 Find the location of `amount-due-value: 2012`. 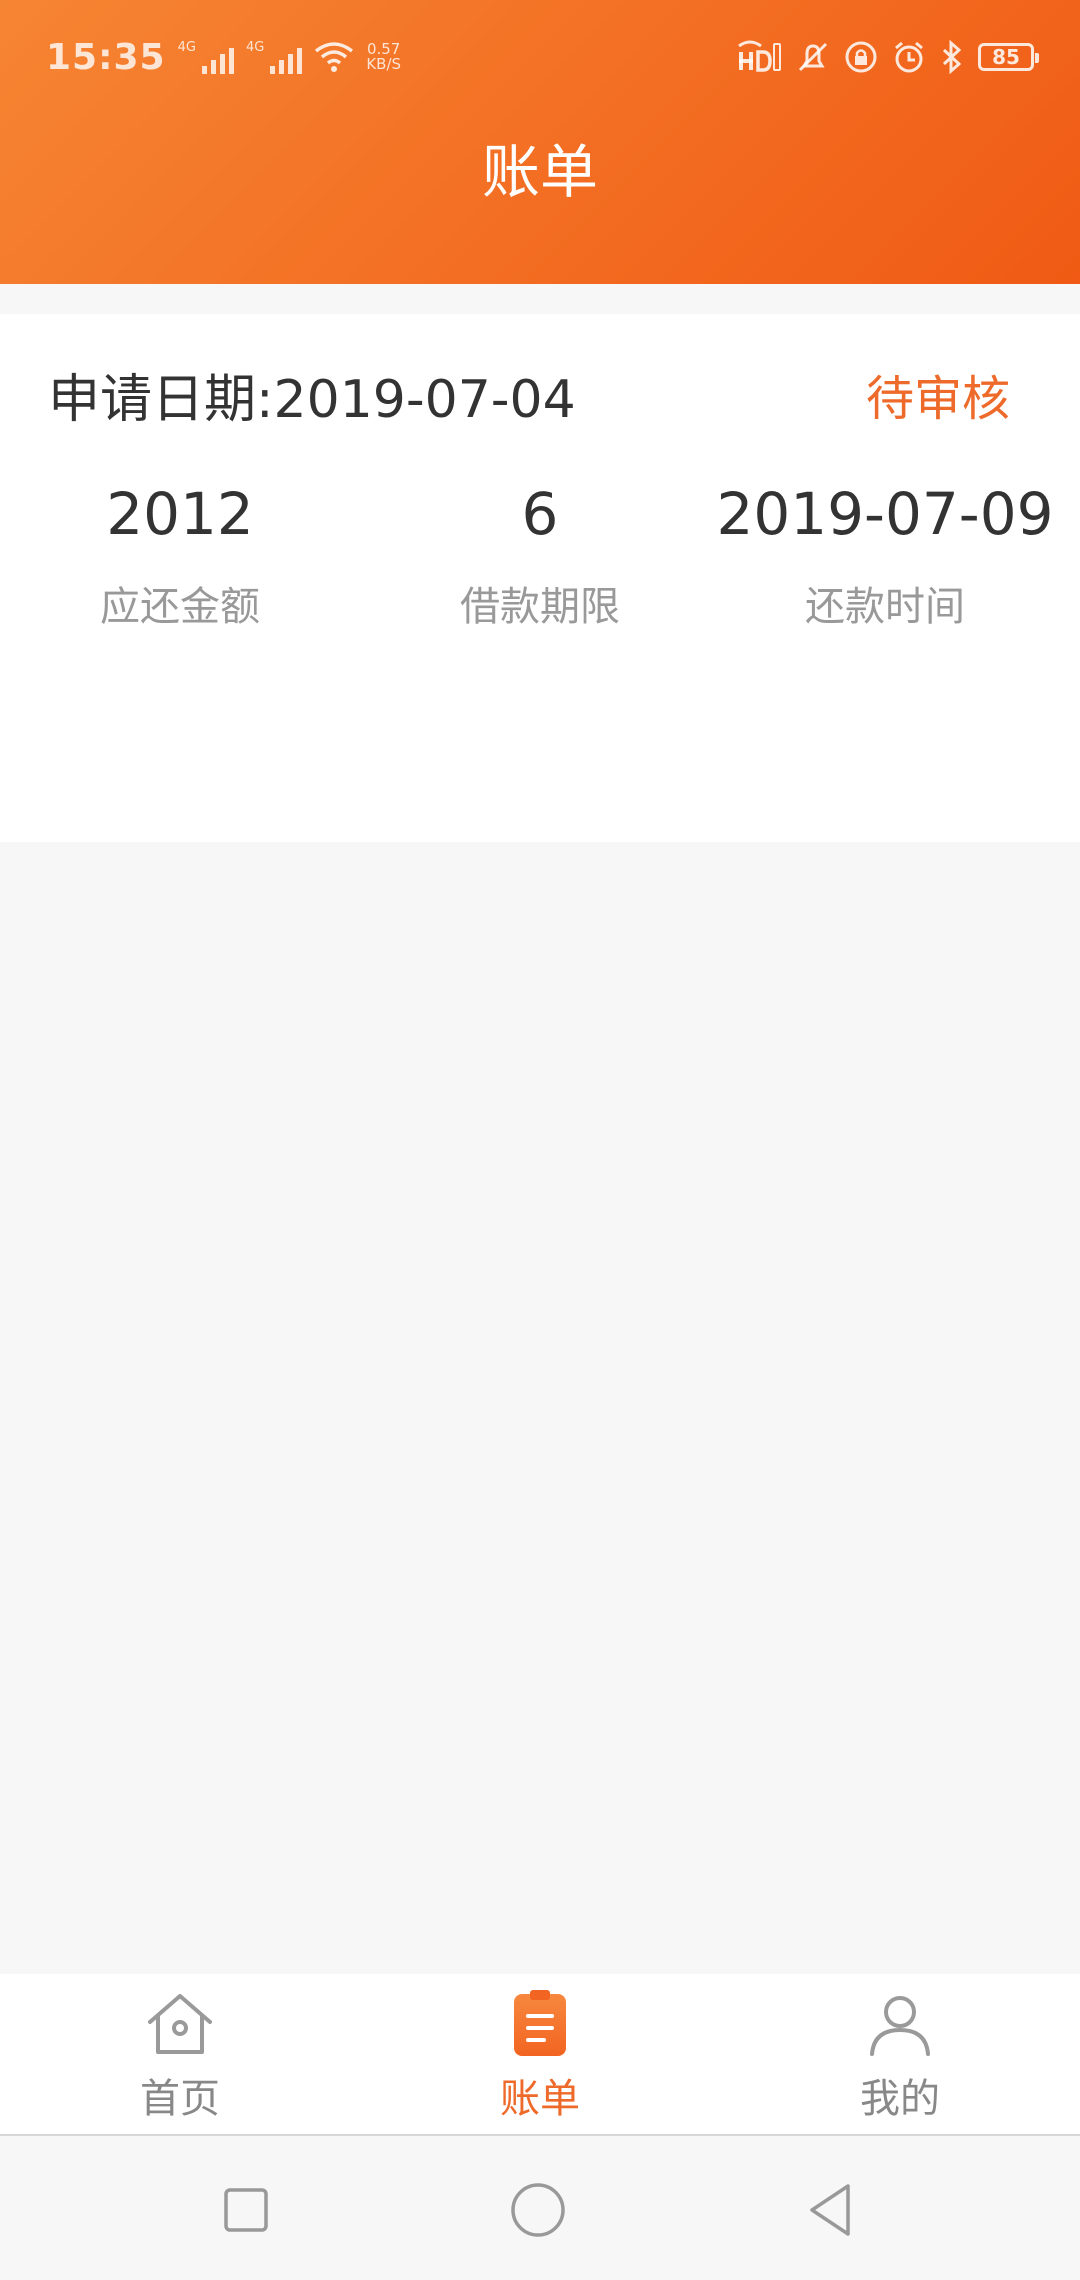

amount-due-value: 2012 is located at coordinates (180, 514).